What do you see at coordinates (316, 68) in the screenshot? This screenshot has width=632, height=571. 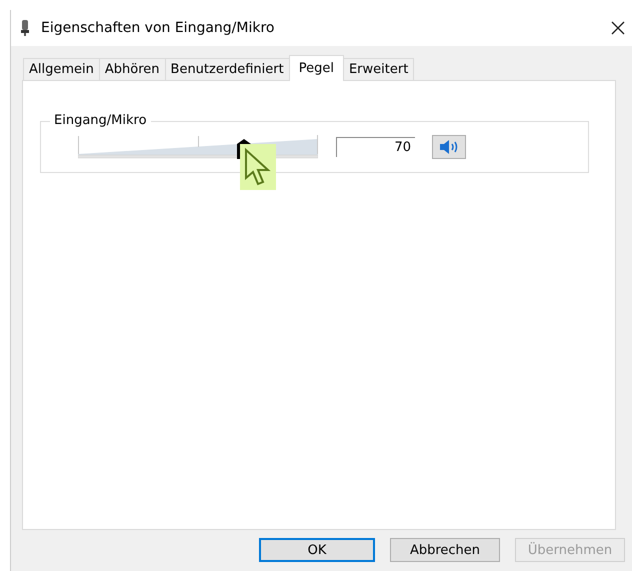 I see `tab: Pegel` at bounding box center [316, 68].